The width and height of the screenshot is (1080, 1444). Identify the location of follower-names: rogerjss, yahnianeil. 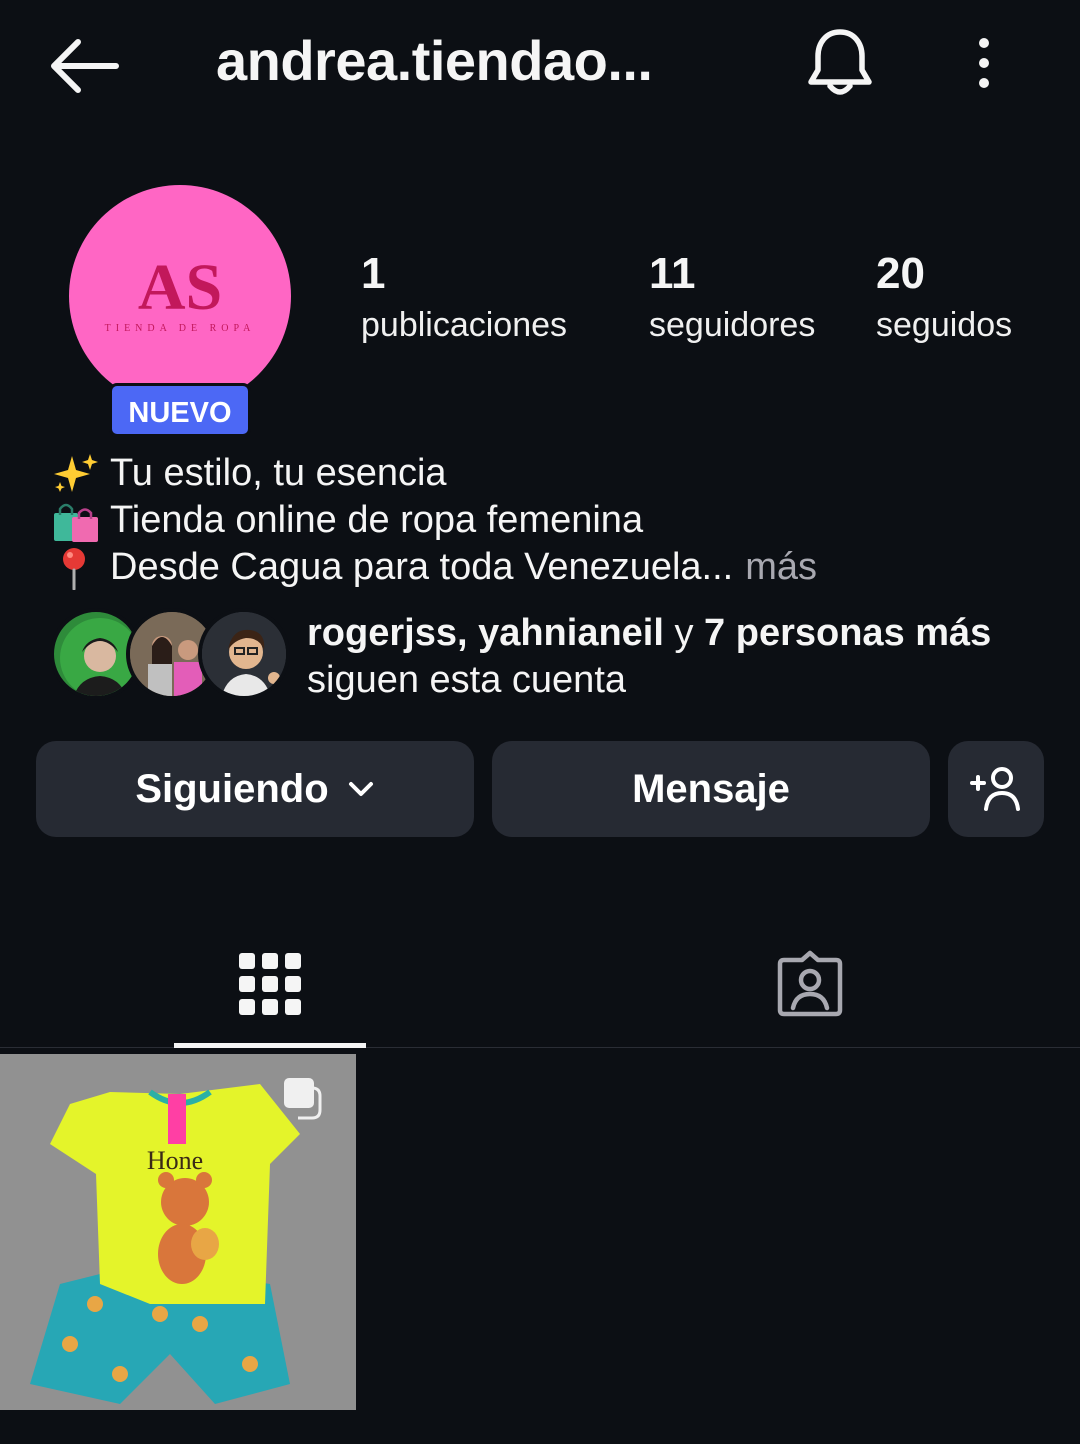
(485, 633).